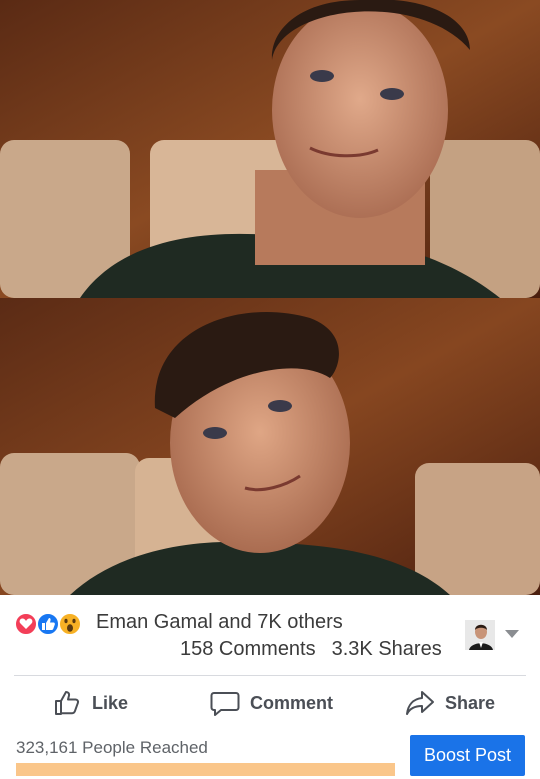 Image resolution: width=540 pixels, height=779 pixels. I want to click on comment-button: Comment, so click(271, 703).